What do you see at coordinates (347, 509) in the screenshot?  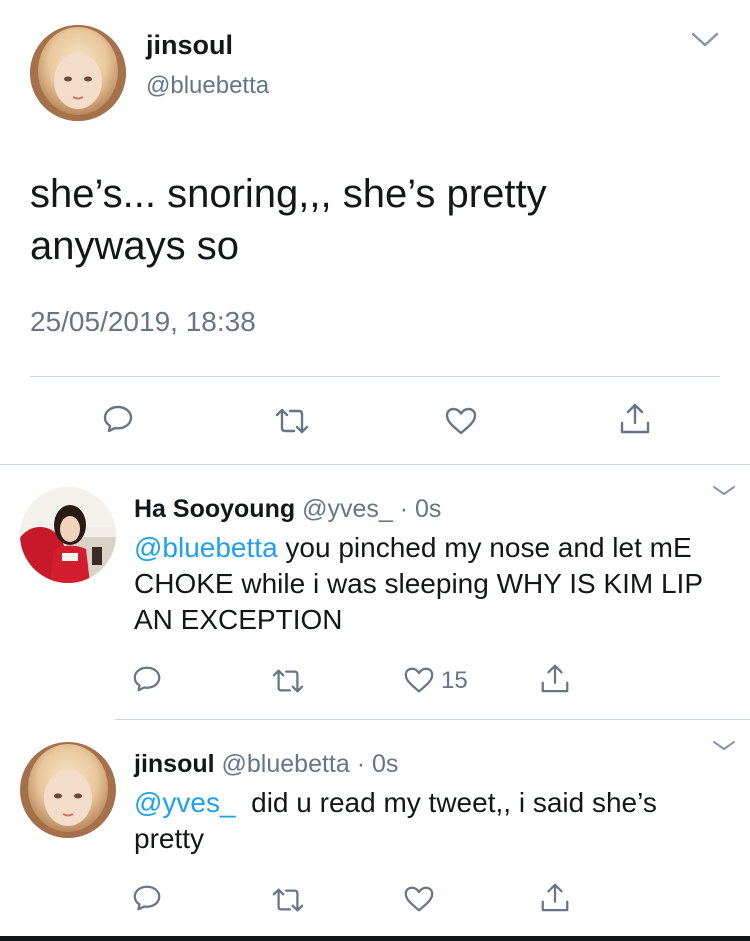 I see `reply-handle: @yves_` at bounding box center [347, 509].